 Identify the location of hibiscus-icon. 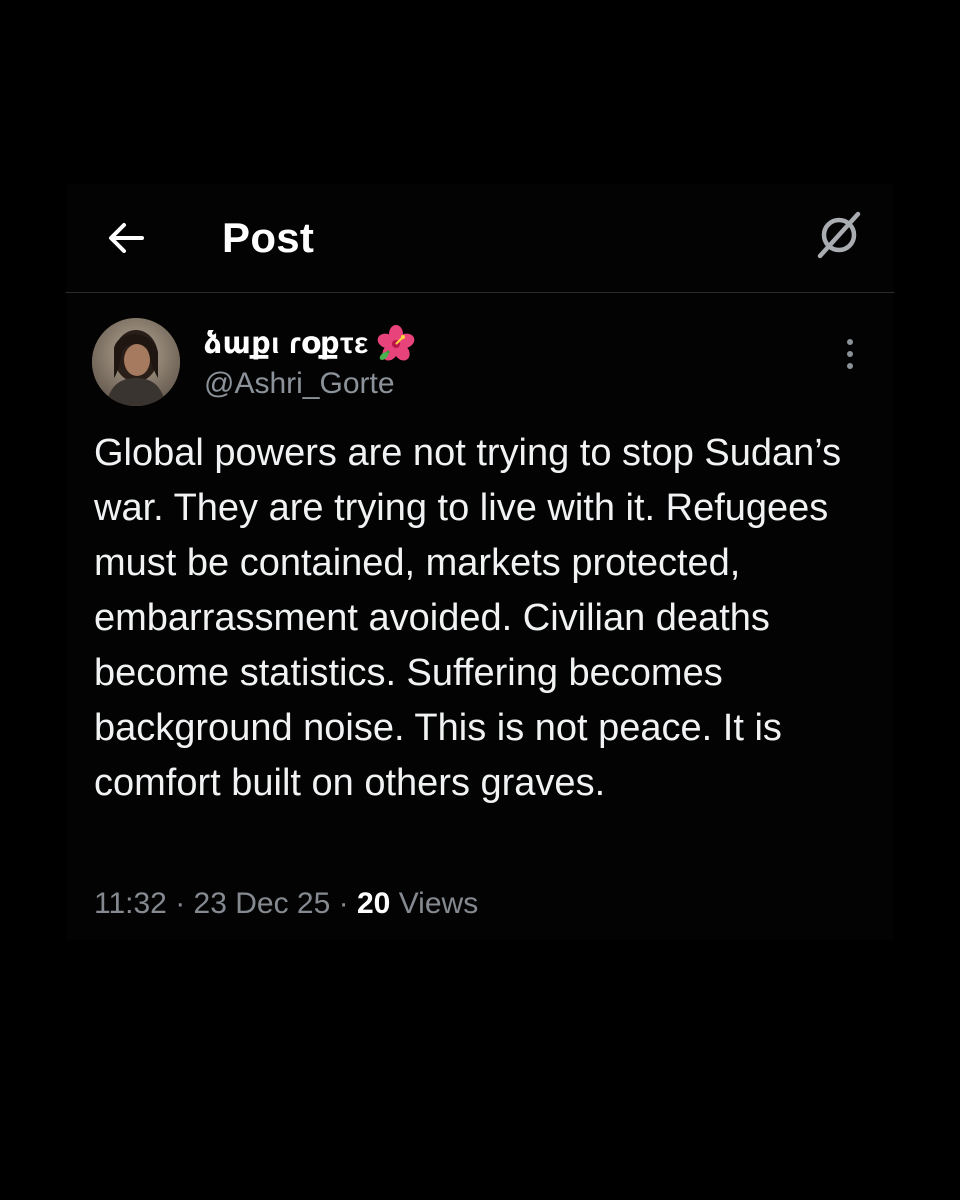
(396, 344).